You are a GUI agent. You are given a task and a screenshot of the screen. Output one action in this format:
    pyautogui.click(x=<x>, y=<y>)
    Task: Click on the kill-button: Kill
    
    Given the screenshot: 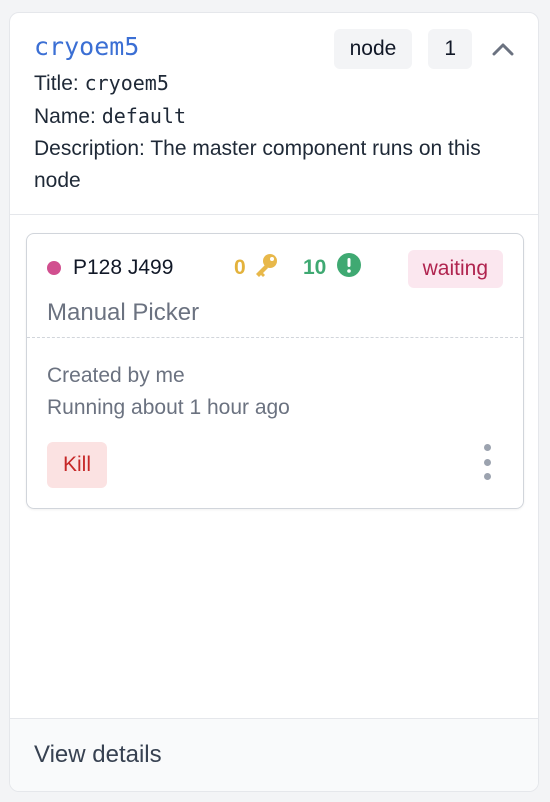 What is the action you would take?
    pyautogui.click(x=77, y=465)
    